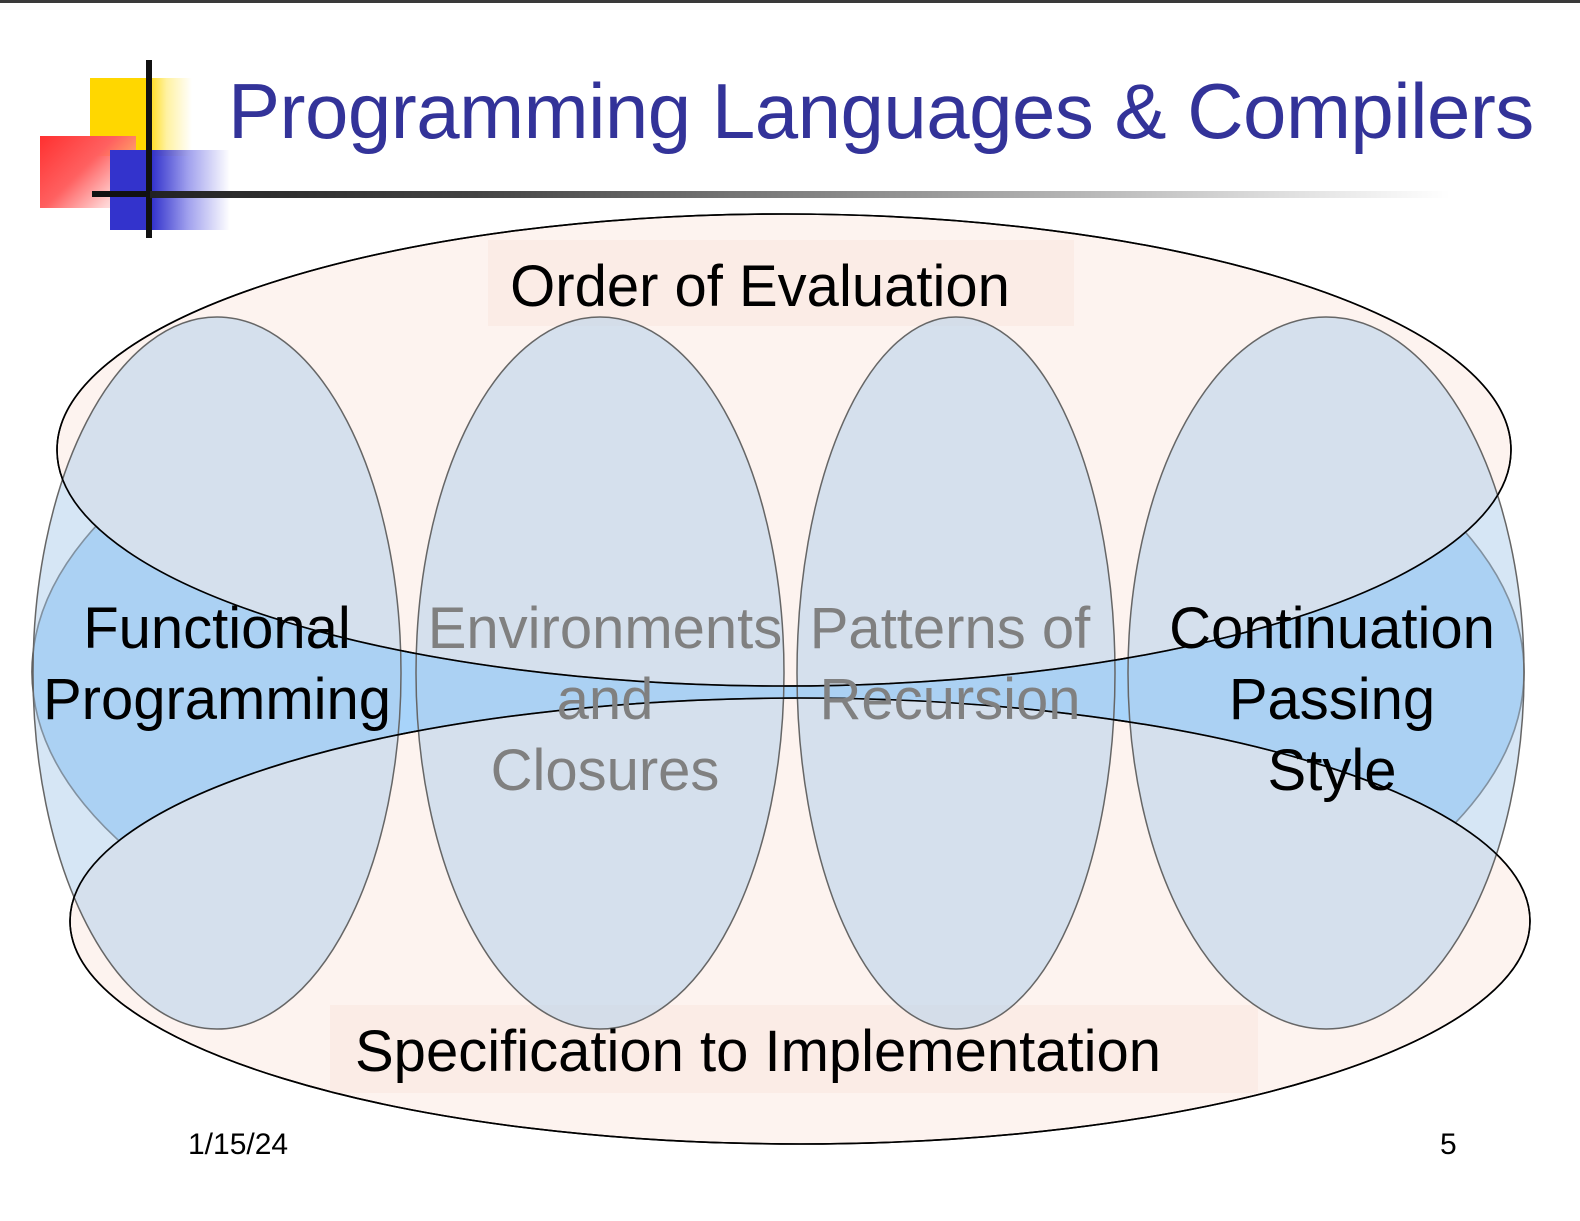  What do you see at coordinates (217, 628) in the screenshot?
I see `column-1-line-1: Functional` at bounding box center [217, 628].